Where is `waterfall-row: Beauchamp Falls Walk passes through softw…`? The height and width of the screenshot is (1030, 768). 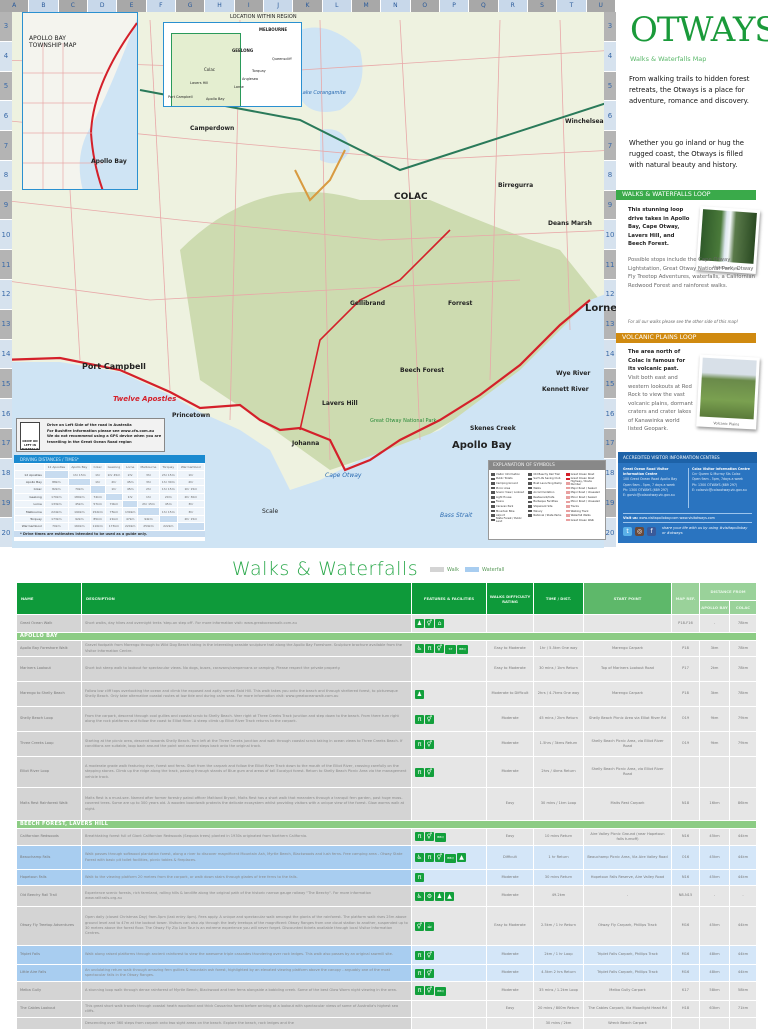
waterfall-row: Beauchamp Falls Walk passes through softw… is located at coordinates (386, 857).